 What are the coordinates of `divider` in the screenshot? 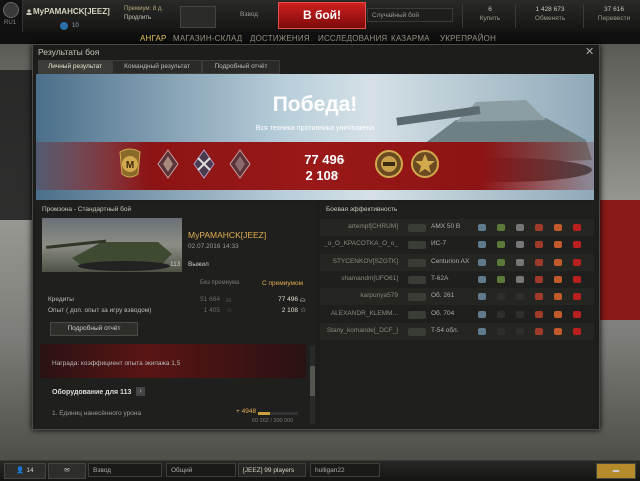 It's located at (515, 16).